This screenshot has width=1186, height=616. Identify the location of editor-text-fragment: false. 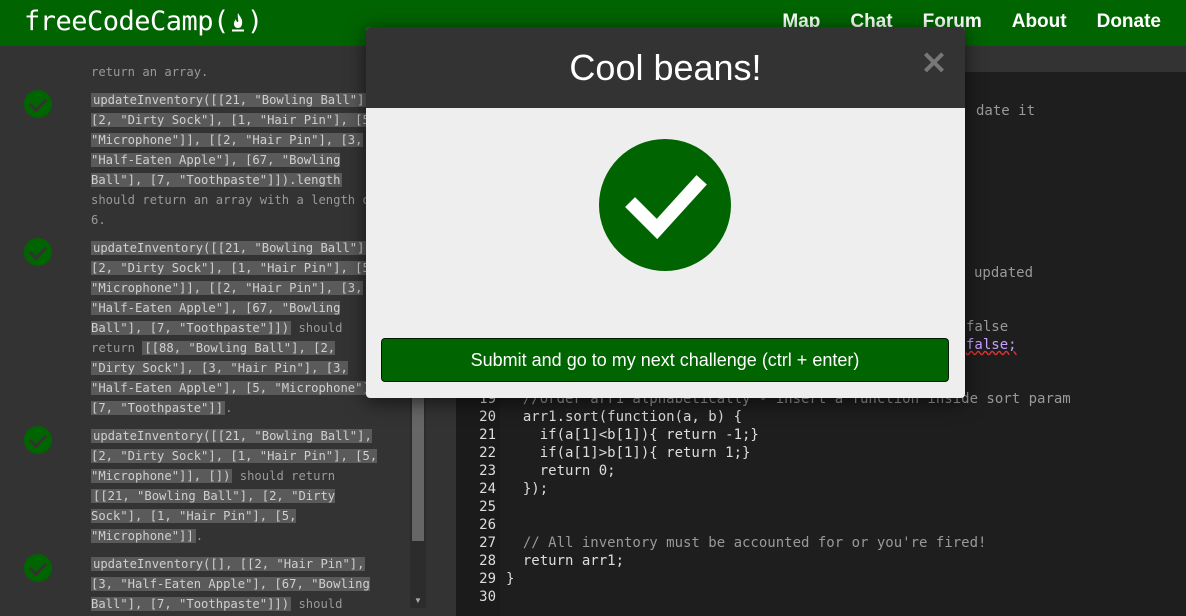
(987, 327).